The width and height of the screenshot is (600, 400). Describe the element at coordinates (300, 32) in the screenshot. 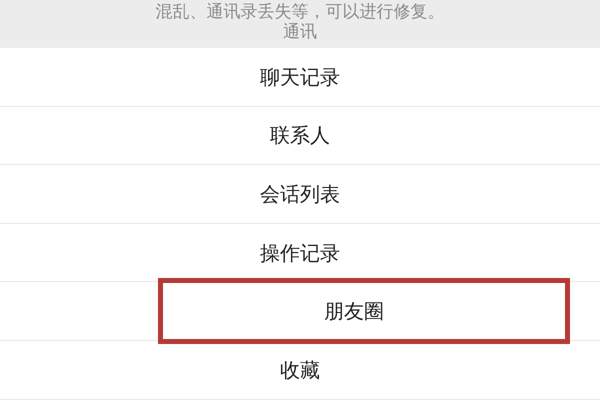

I see `notice-text: 通讯` at that location.